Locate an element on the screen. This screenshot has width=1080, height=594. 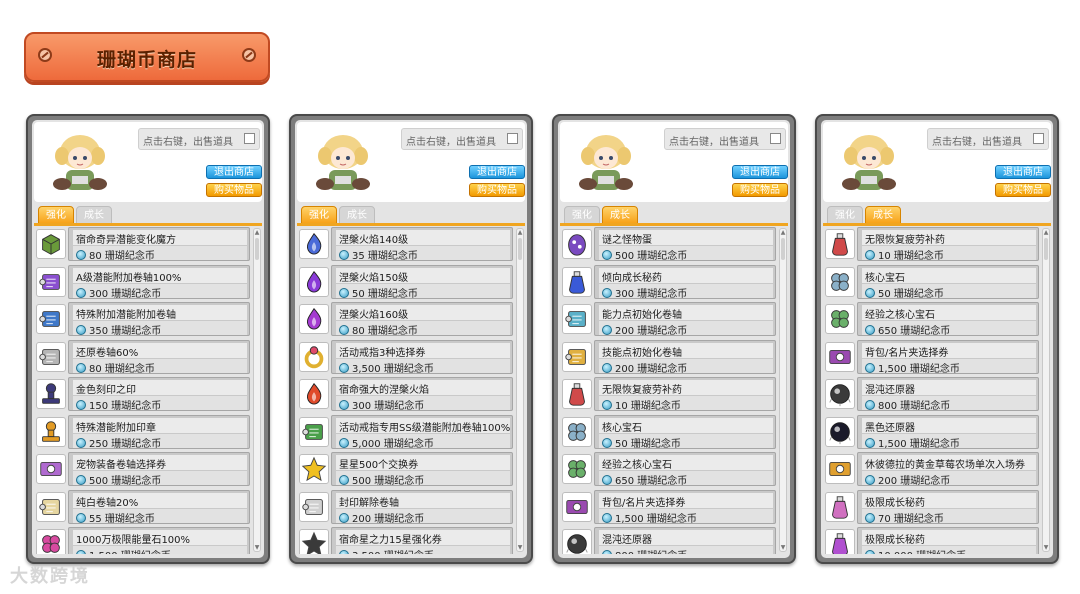
list-item: 特殊附加潜能附加卷轴 350 珊瑚纪念币 is located at coordinates (142, 319).